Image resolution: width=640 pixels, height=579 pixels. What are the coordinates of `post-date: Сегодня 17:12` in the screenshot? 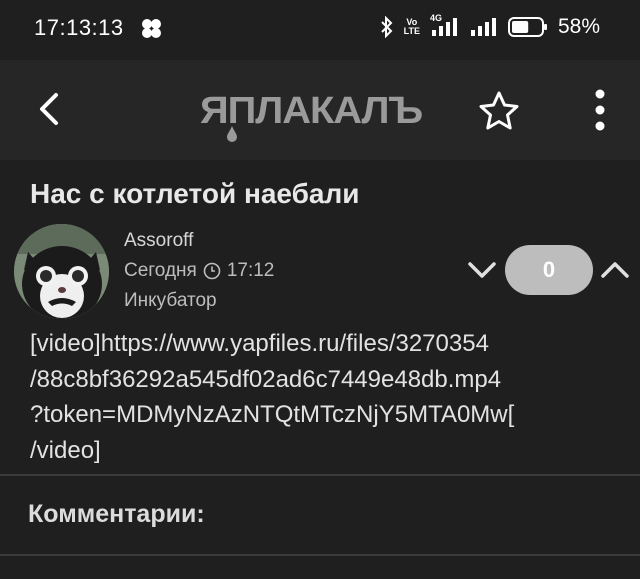 It's located at (199, 271).